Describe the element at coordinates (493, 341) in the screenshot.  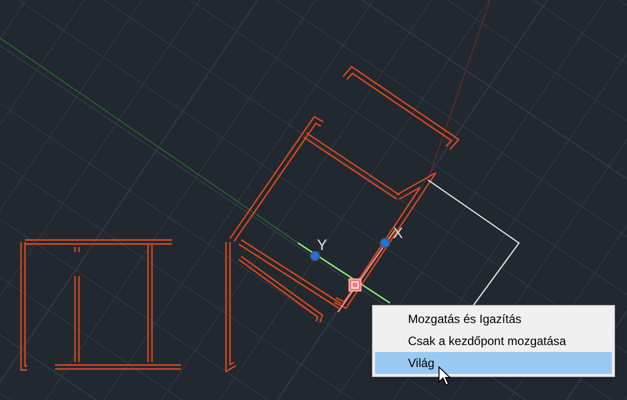
I see `menu-item: Csak a kezdőpont mozgatása` at that location.